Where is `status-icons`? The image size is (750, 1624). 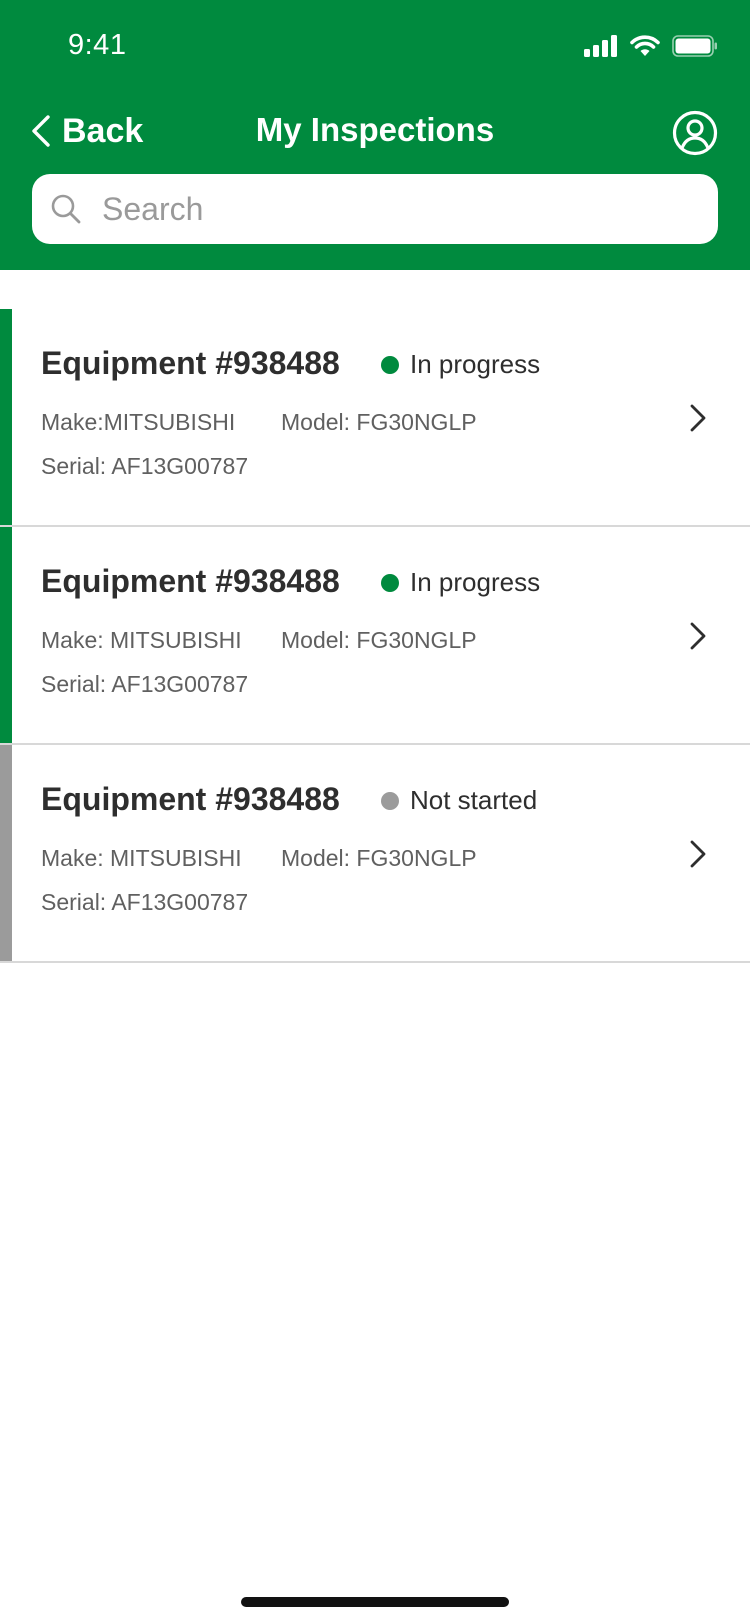
status-icons is located at coordinates (651, 46).